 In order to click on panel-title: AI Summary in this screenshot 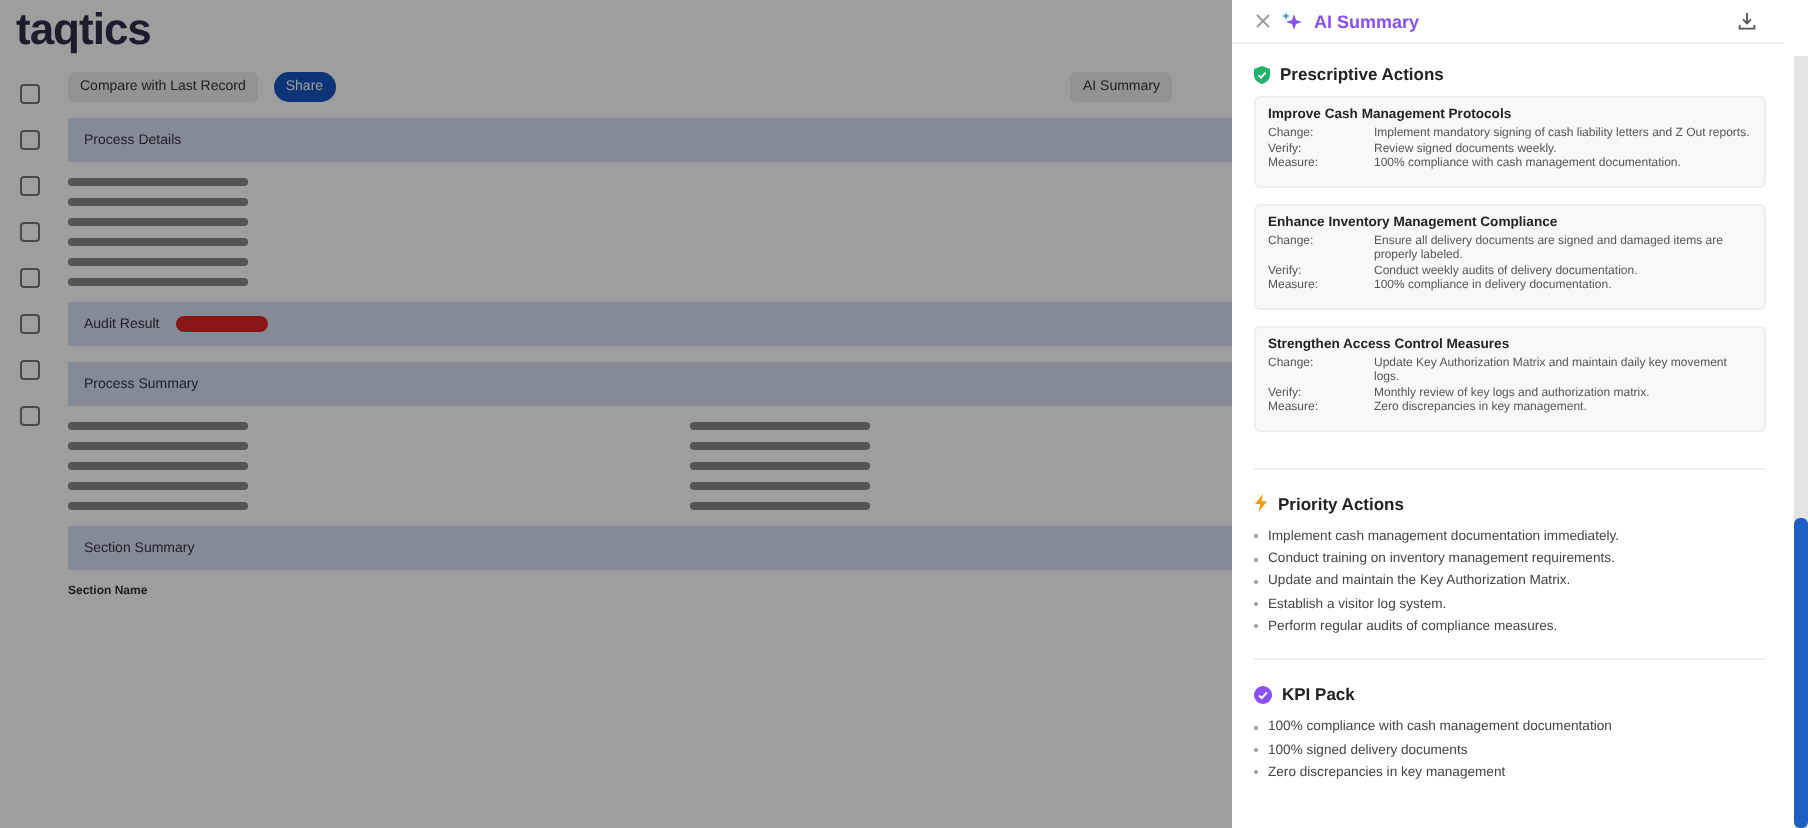, I will do `click(1367, 21)`.